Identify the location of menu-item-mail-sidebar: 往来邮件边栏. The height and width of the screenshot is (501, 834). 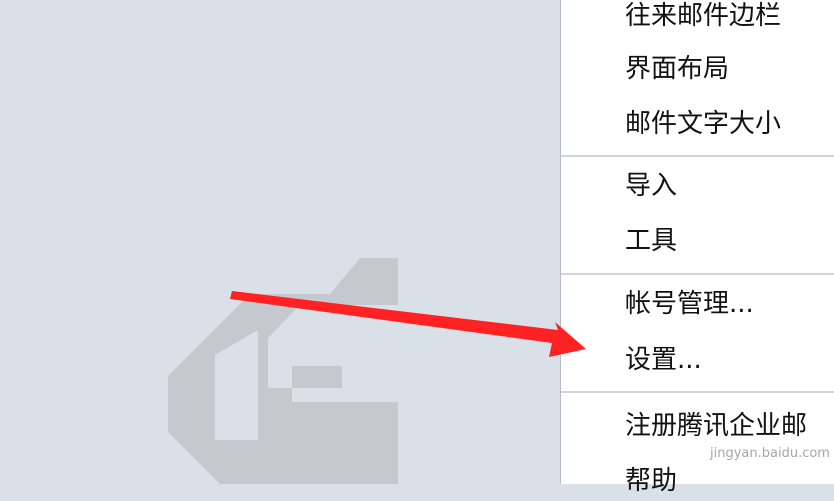
(703, 18).